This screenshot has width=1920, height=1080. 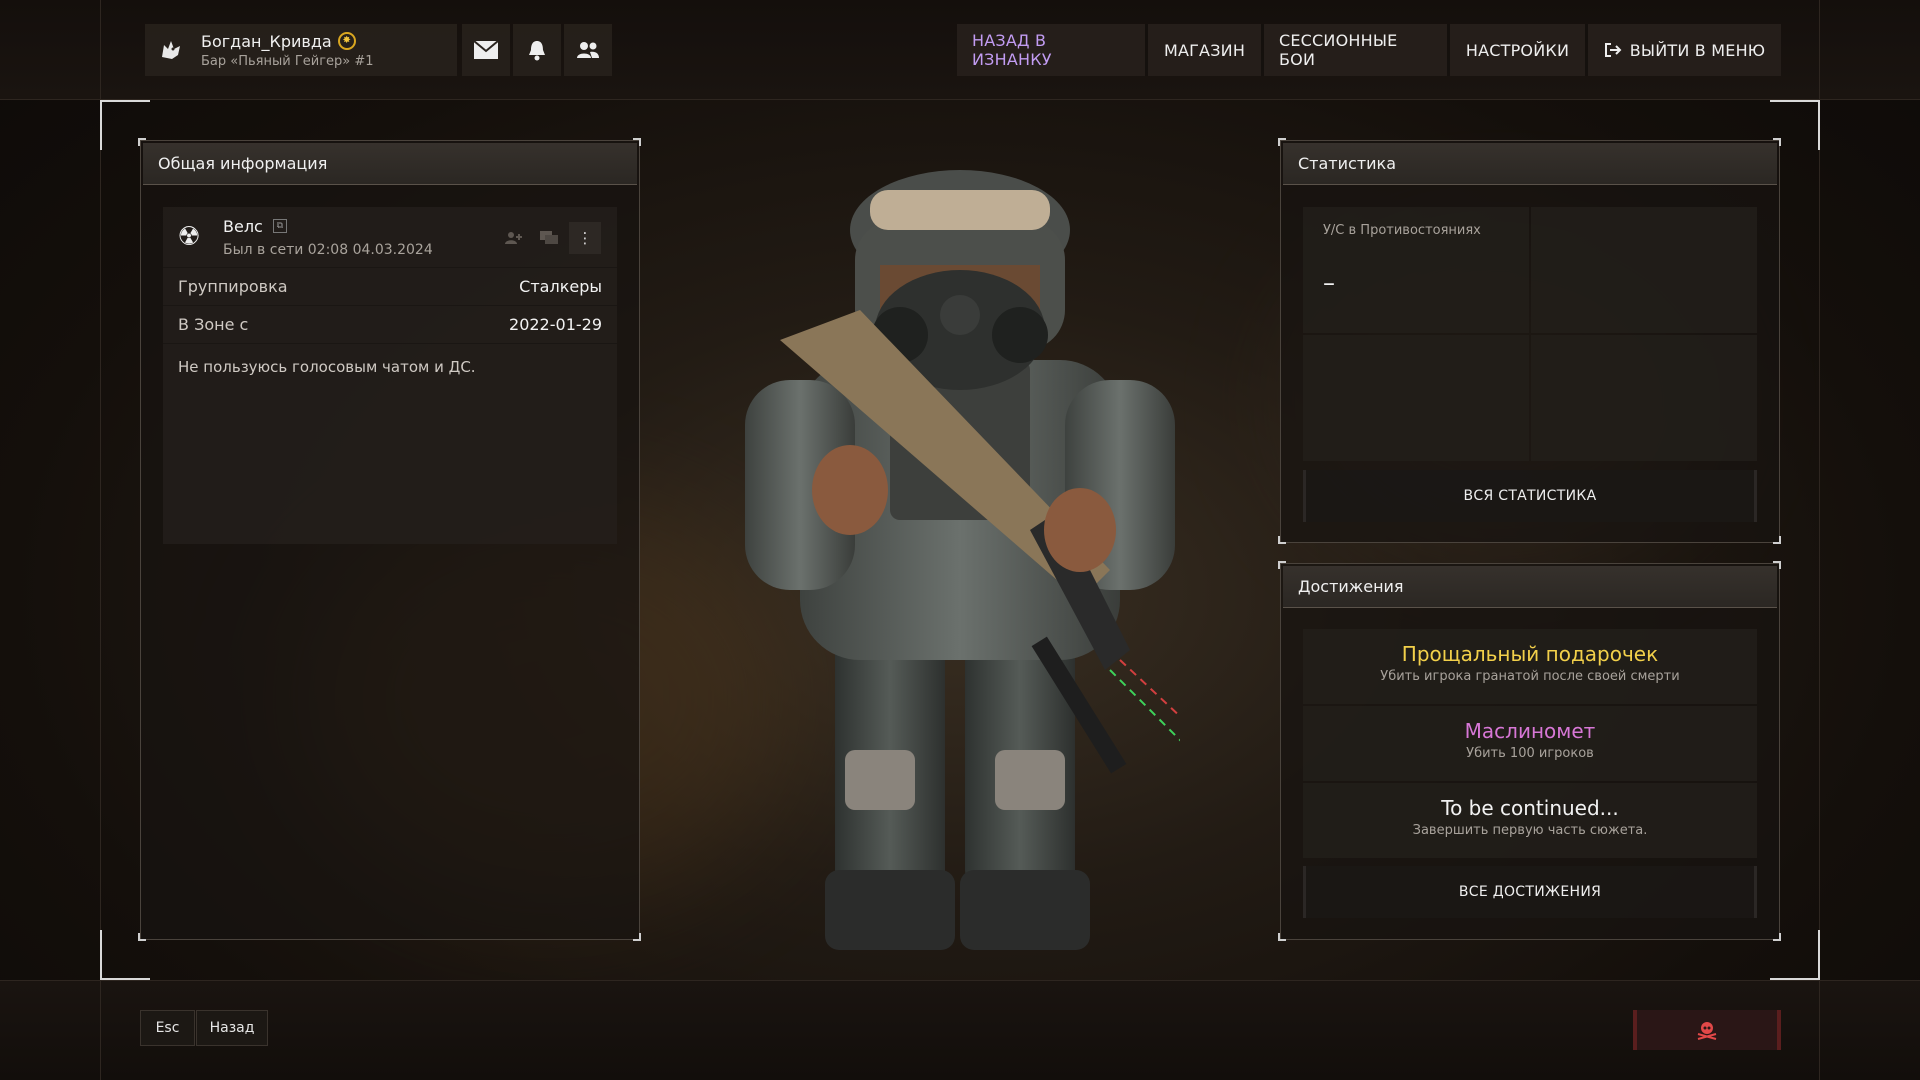 I want to click on chat-icon, so click(x=549, y=238).